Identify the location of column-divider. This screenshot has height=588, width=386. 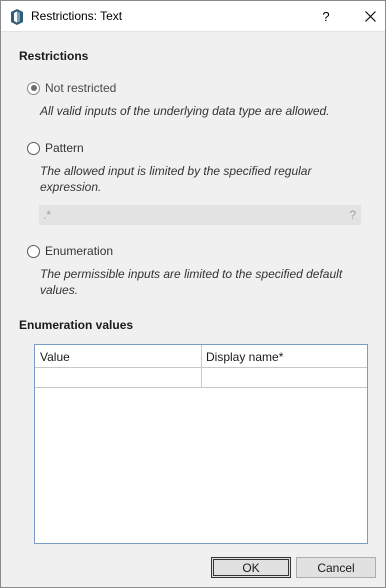
(201, 366).